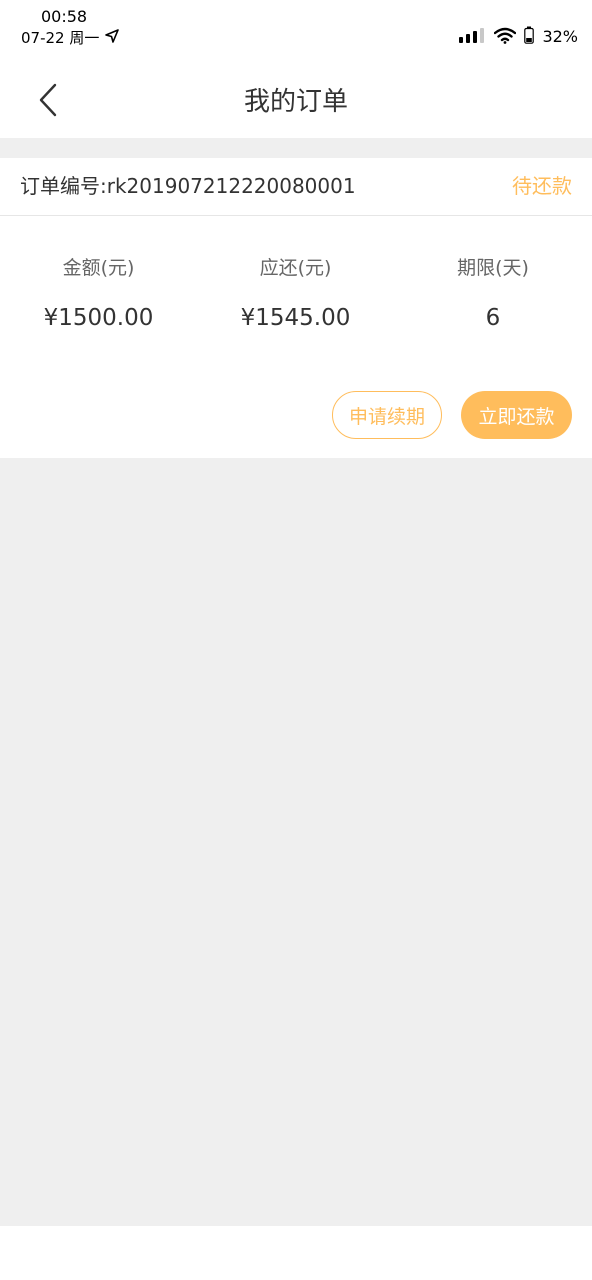 The height and width of the screenshot is (1280, 592). Describe the element at coordinates (296, 32) in the screenshot. I see `status-bar: 00:58 07-22 周一 32%` at that location.